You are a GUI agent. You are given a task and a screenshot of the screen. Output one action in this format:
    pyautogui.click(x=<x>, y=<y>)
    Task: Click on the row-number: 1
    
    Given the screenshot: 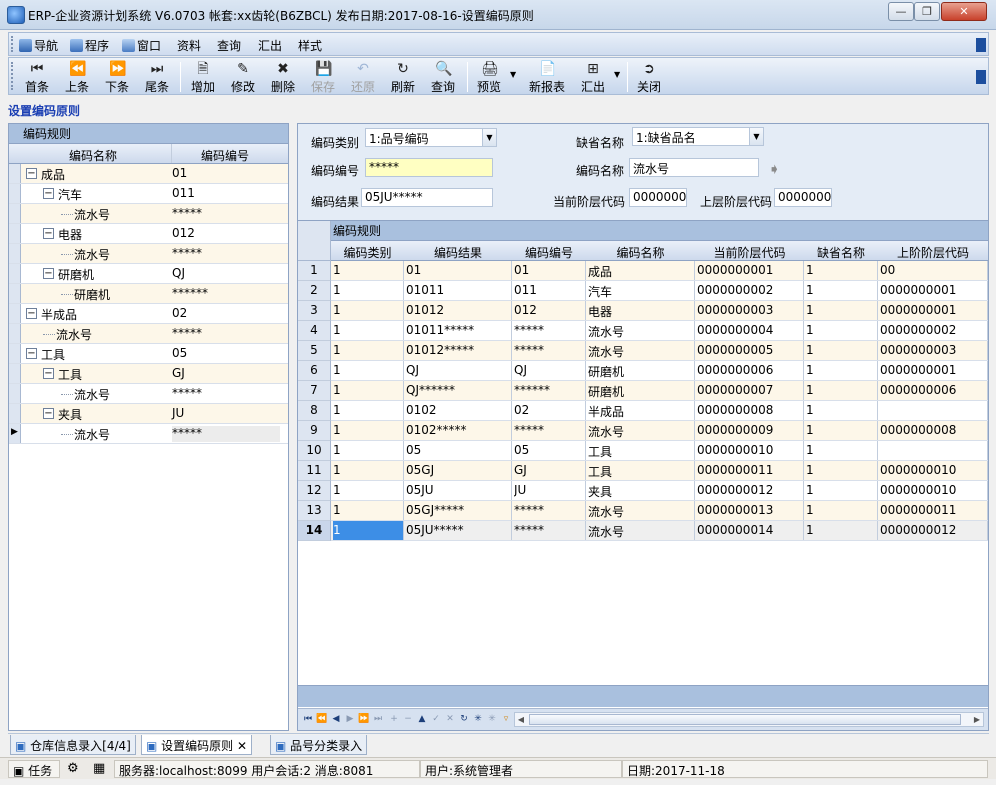 What is the action you would take?
    pyautogui.click(x=314, y=271)
    